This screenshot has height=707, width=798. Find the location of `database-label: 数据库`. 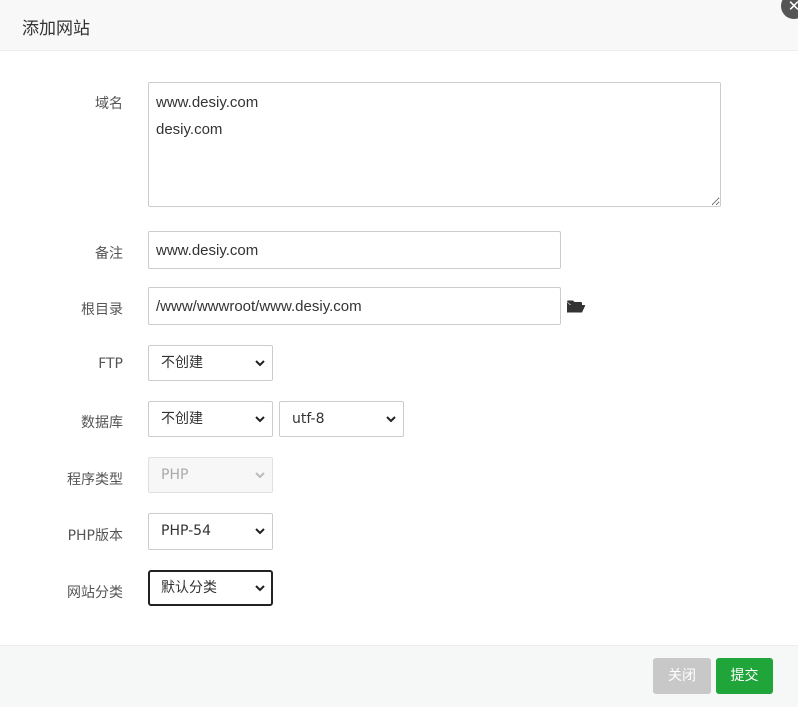

database-label: 数据库 is located at coordinates (102, 423).